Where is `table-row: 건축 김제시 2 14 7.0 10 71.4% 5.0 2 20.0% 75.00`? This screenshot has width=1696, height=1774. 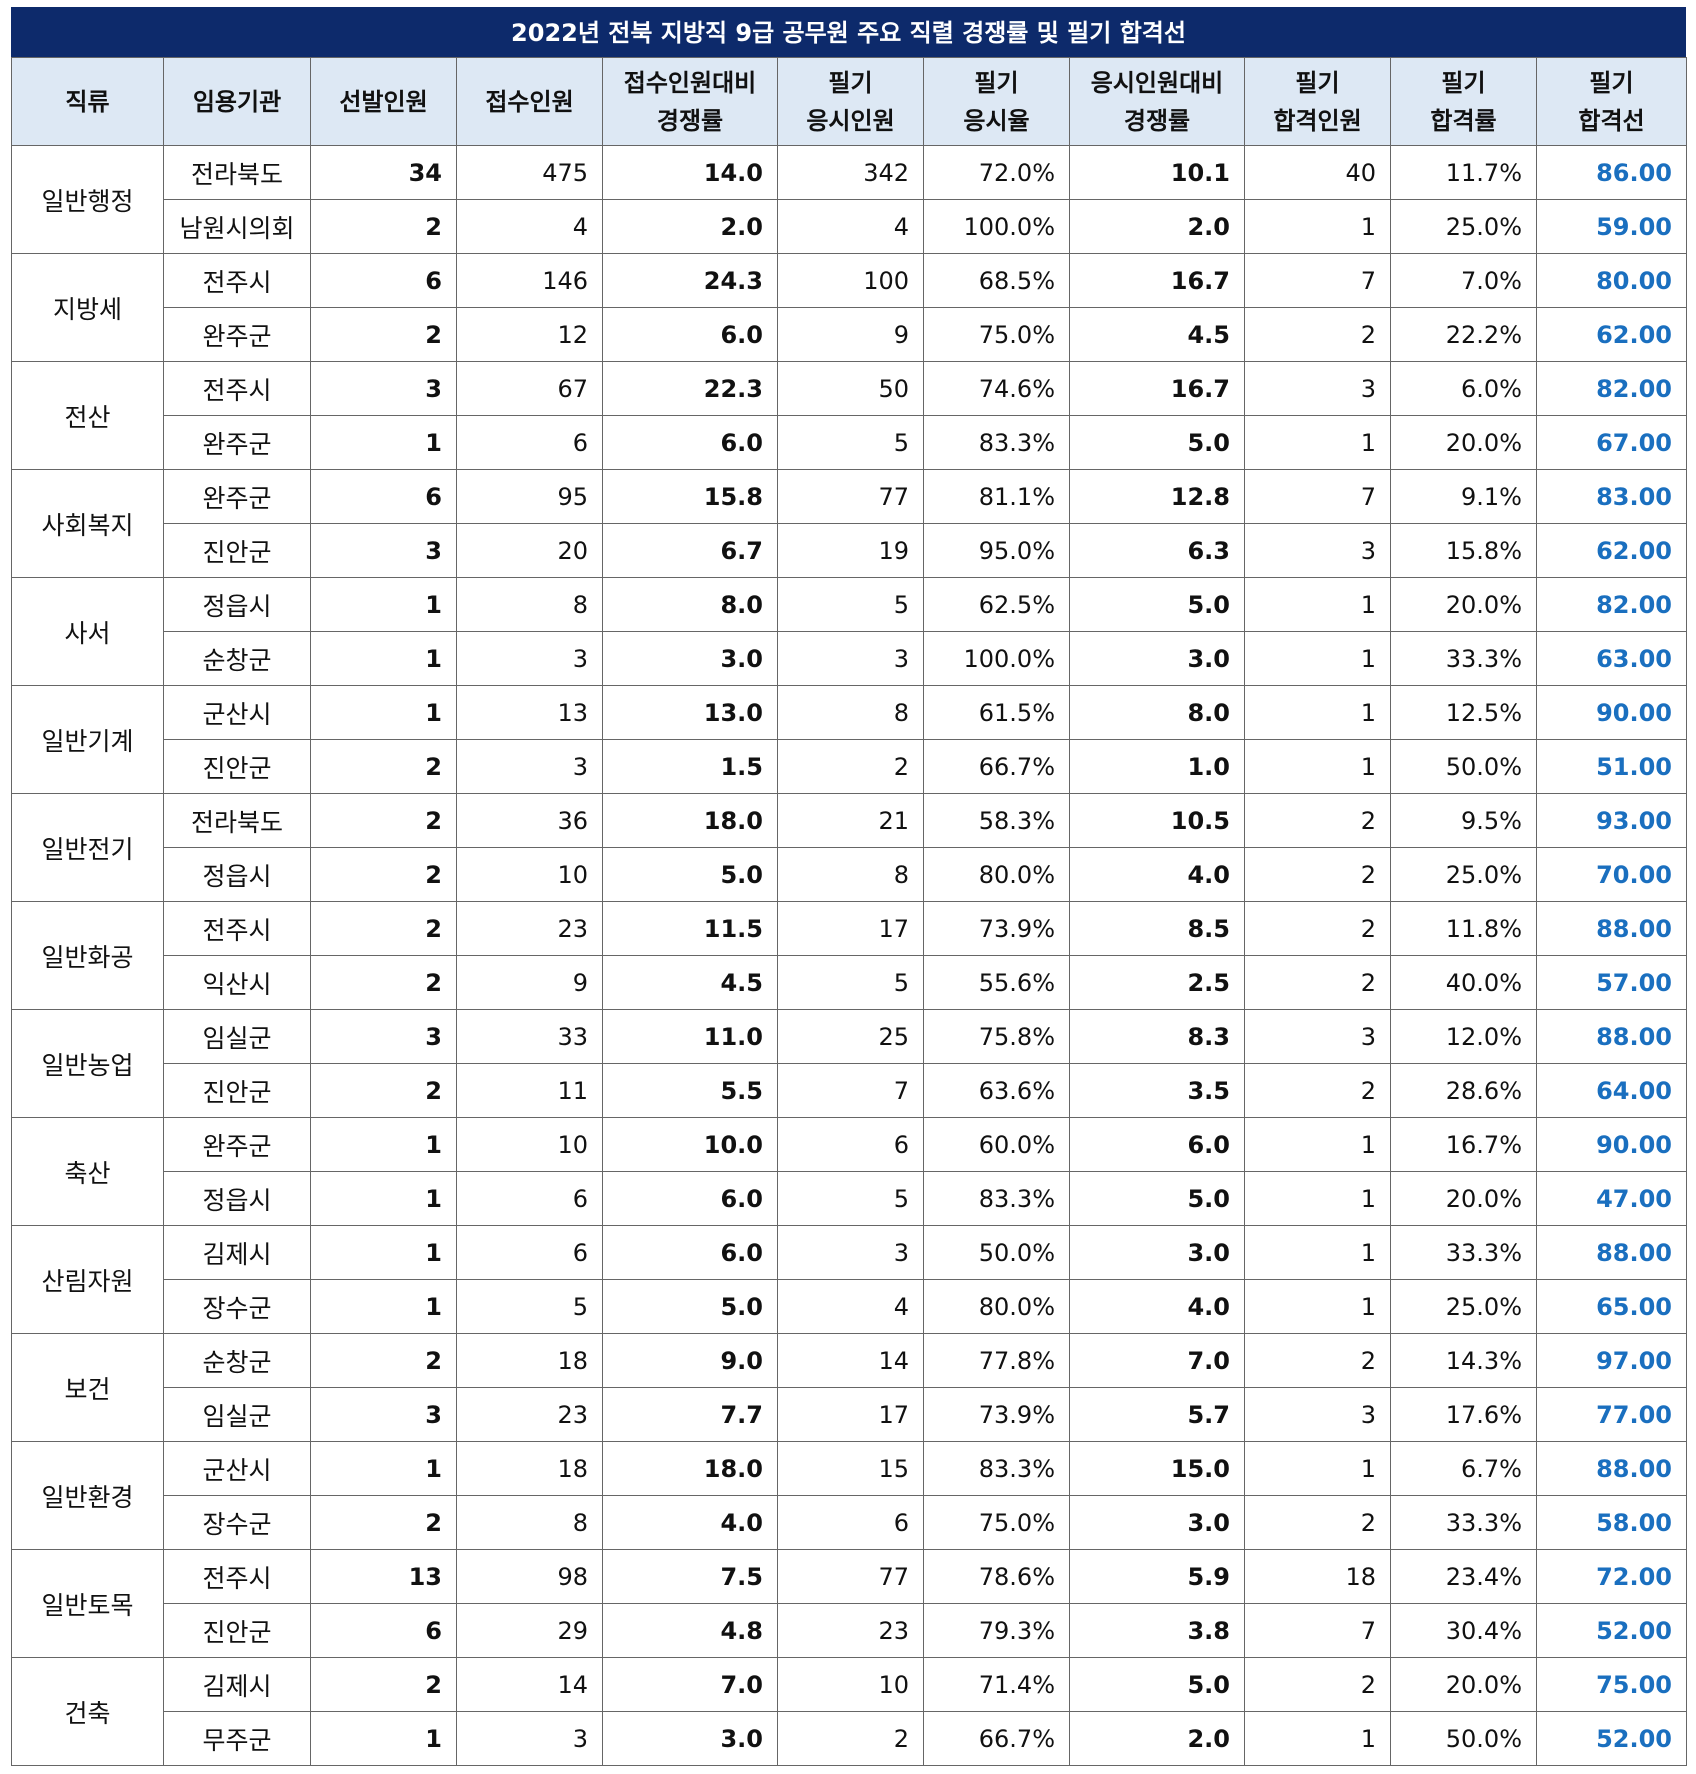
table-row: 건축 김제시 2 14 7.0 10 71.4% 5.0 2 20.0% 75.00 is located at coordinates (849, 1711).